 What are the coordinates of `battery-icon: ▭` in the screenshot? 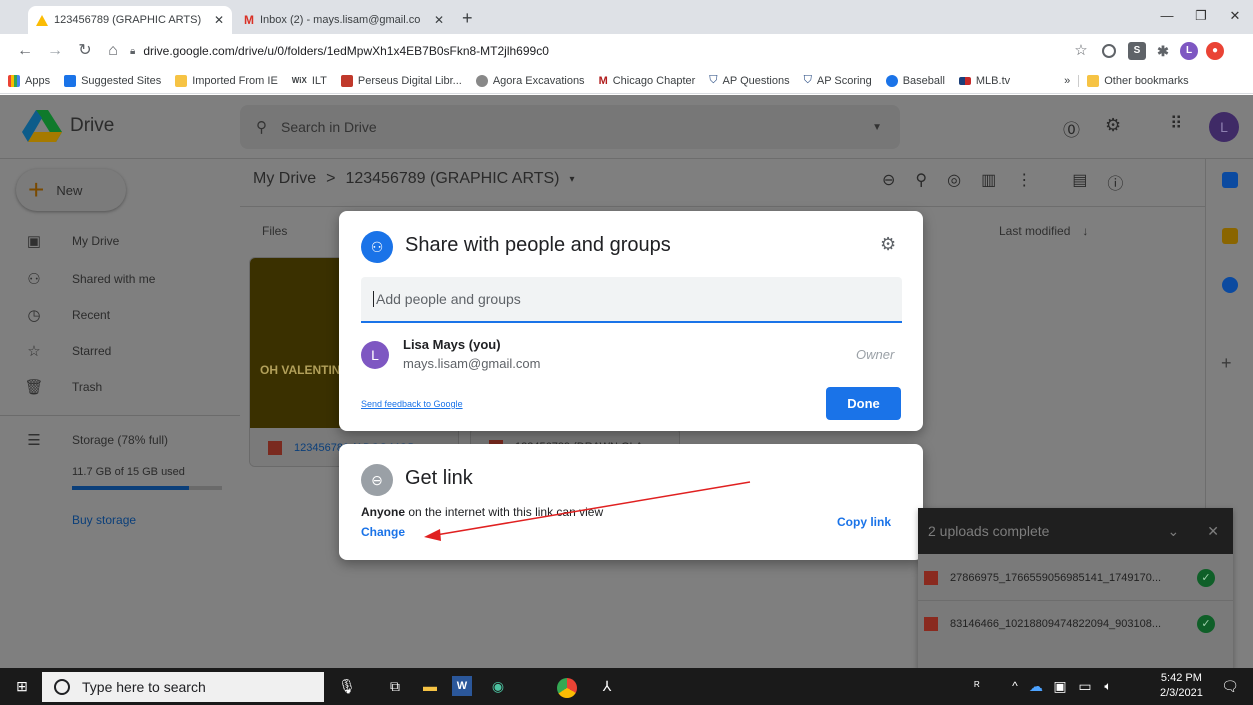 It's located at (1085, 686).